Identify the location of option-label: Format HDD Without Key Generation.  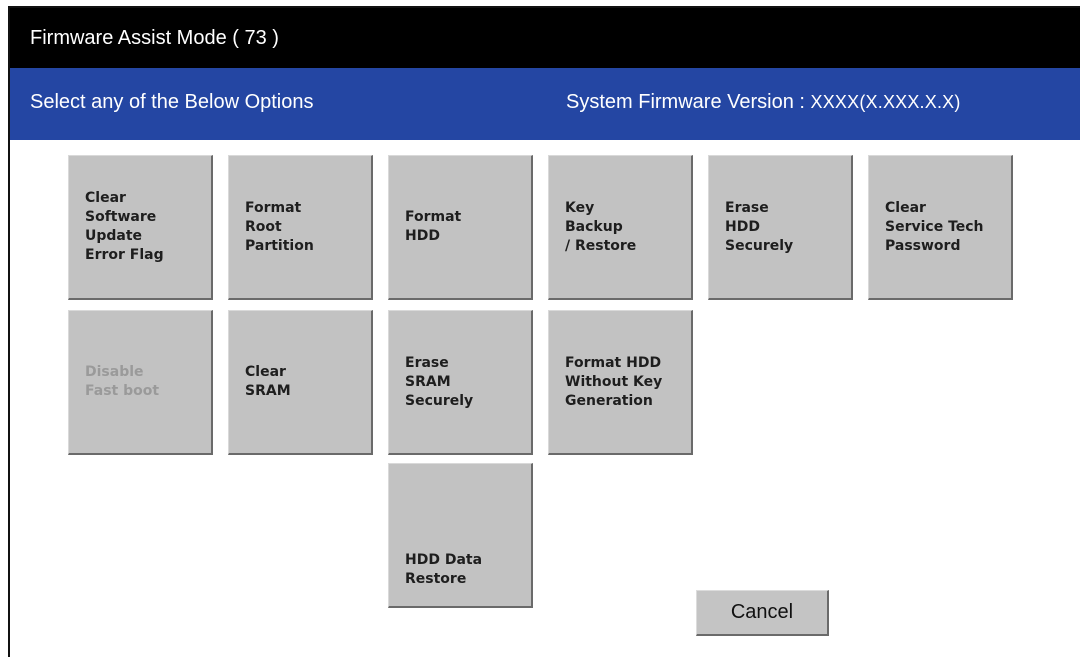
(614, 381).